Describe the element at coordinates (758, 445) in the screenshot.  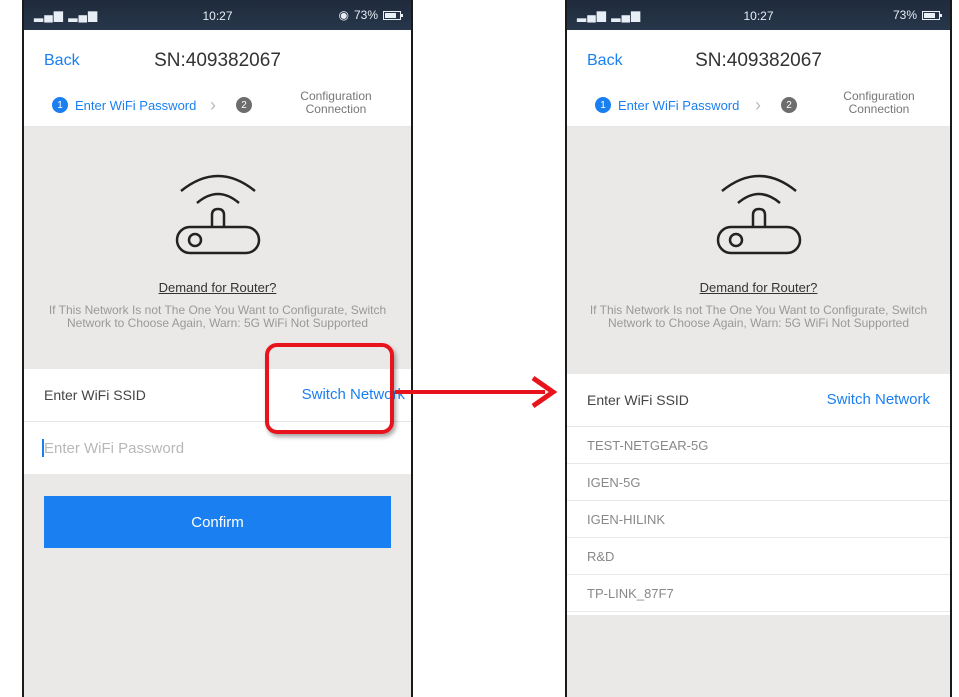
I see `network-item: TEST-NETGEAR-5G` at that location.